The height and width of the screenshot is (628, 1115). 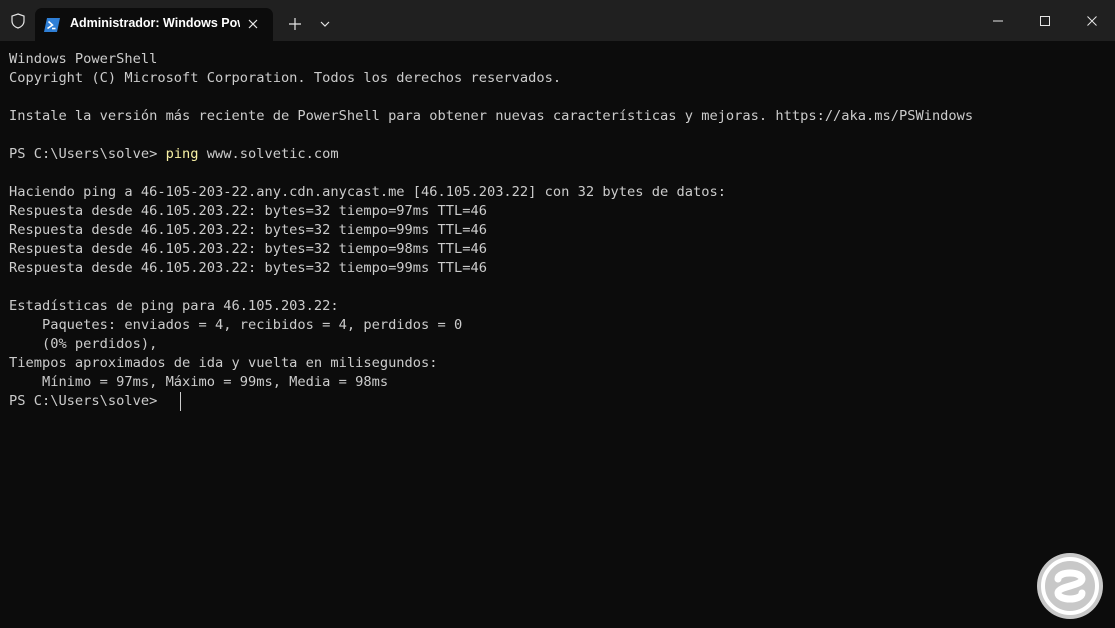 What do you see at coordinates (253, 24) in the screenshot?
I see `tab-close-icon` at bounding box center [253, 24].